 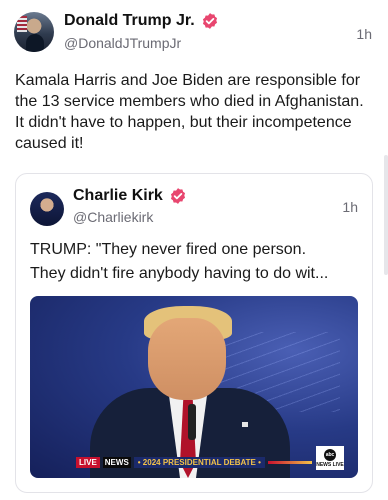 I want to click on lapel-pin, so click(x=245, y=424).